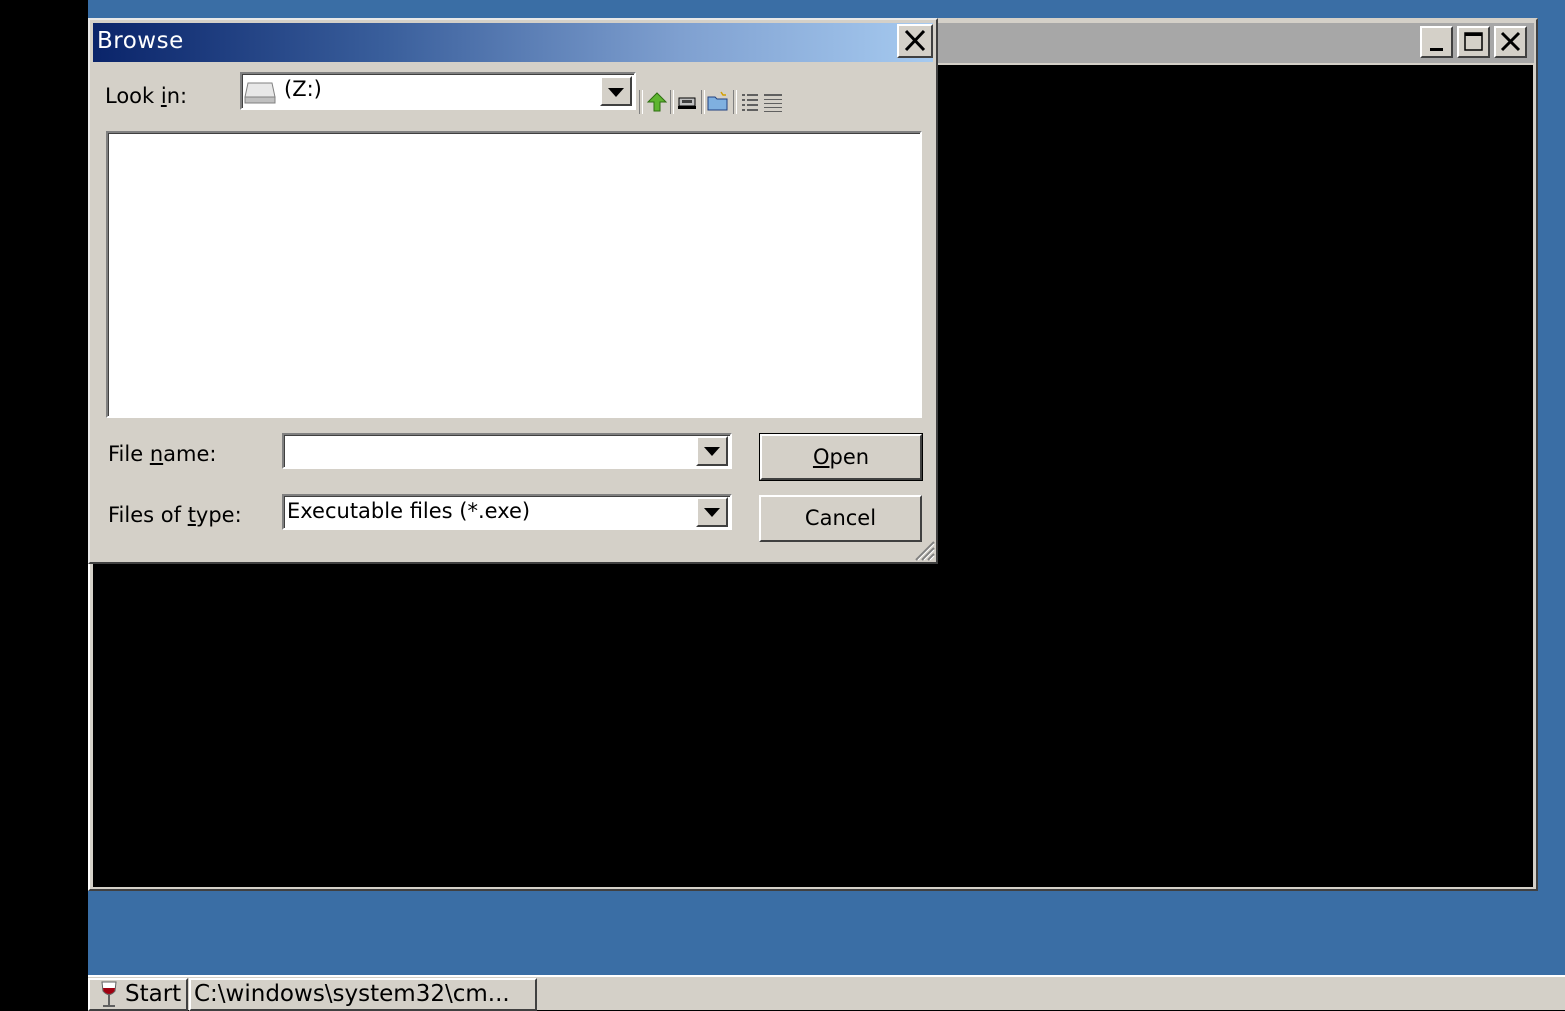 The width and height of the screenshot is (1565, 1011). Describe the element at coordinates (1436, 42) in the screenshot. I see `minimize-button` at that location.